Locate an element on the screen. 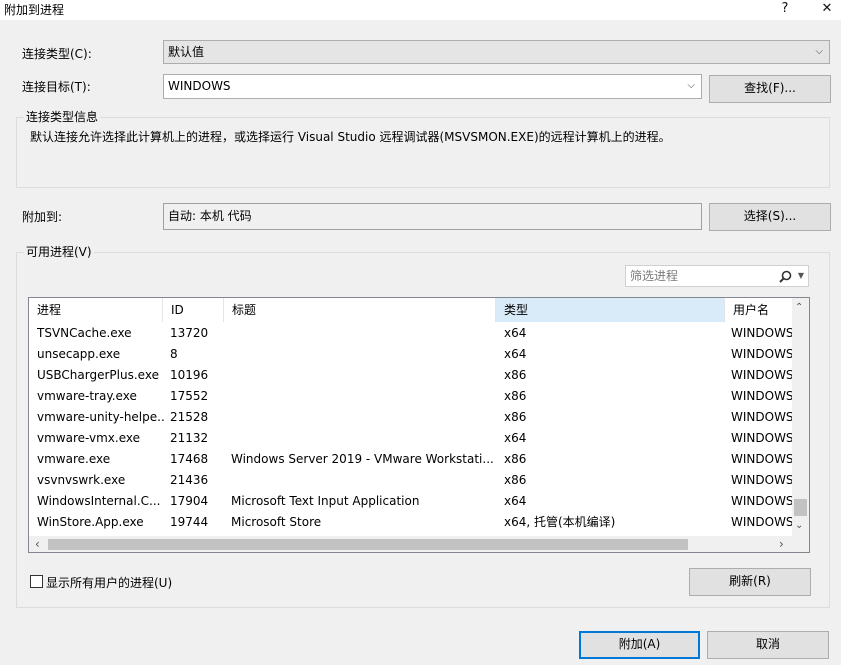 The width and height of the screenshot is (841, 665). cell-id: 21436 is located at coordinates (189, 480).